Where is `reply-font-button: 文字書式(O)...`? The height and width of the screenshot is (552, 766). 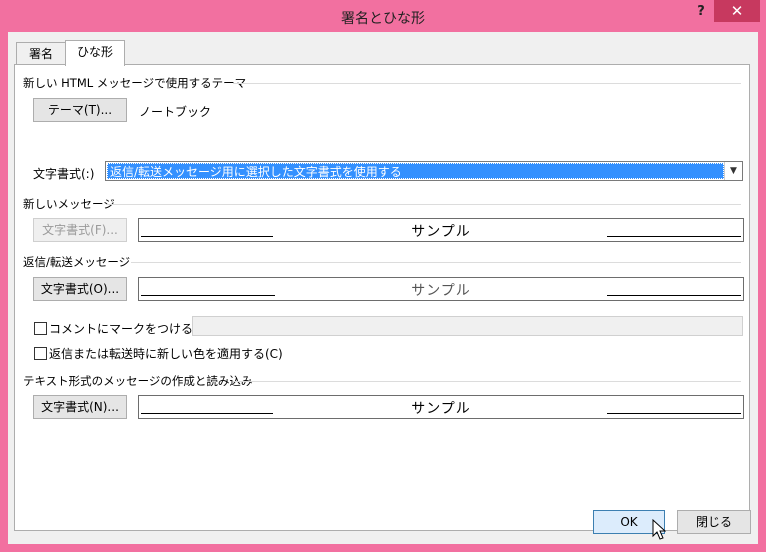 reply-font-button: 文字書式(O)... is located at coordinates (80, 289).